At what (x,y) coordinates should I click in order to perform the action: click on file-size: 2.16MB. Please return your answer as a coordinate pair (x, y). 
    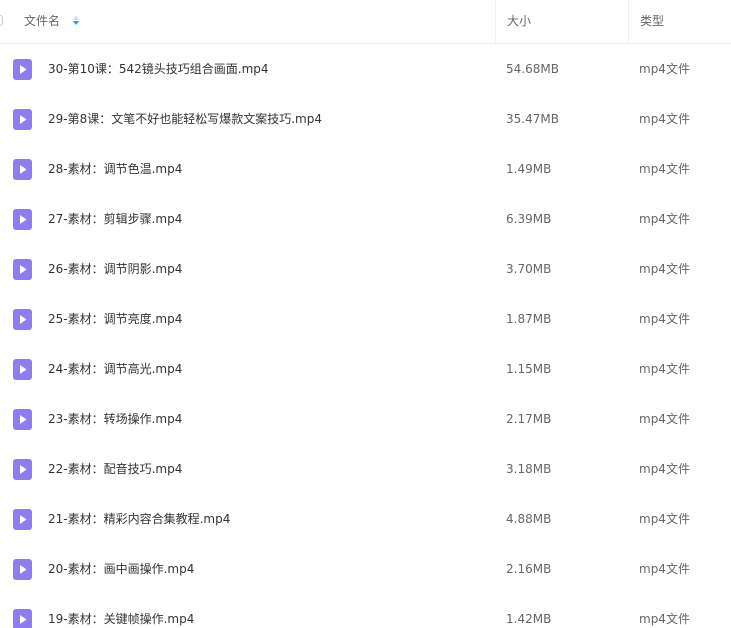
    Looking at the image, I should click on (529, 569).